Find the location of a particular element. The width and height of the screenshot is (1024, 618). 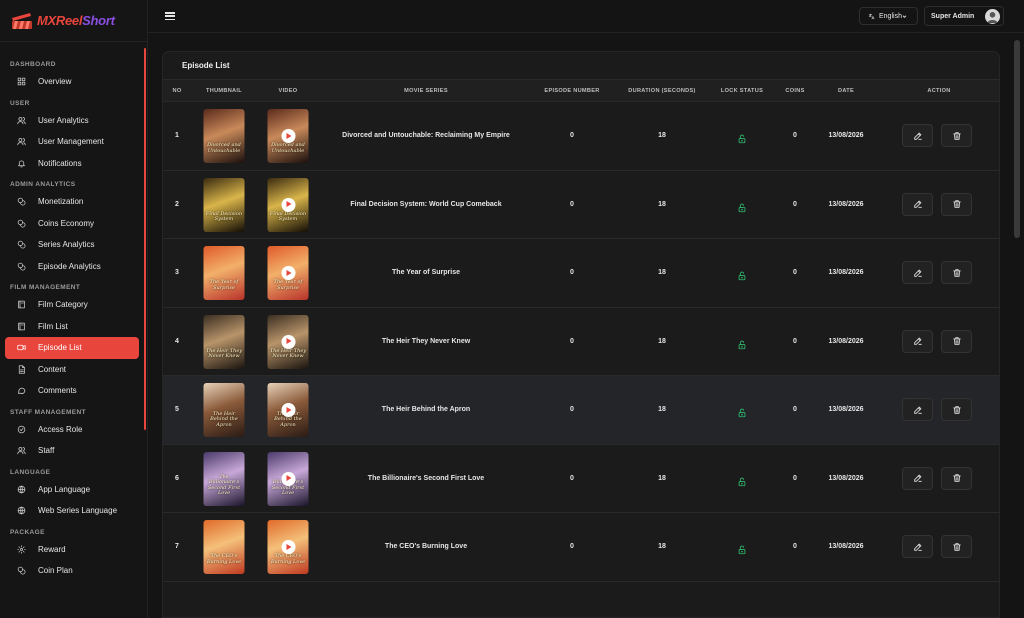

menu-toggle-icon is located at coordinates (170, 16).